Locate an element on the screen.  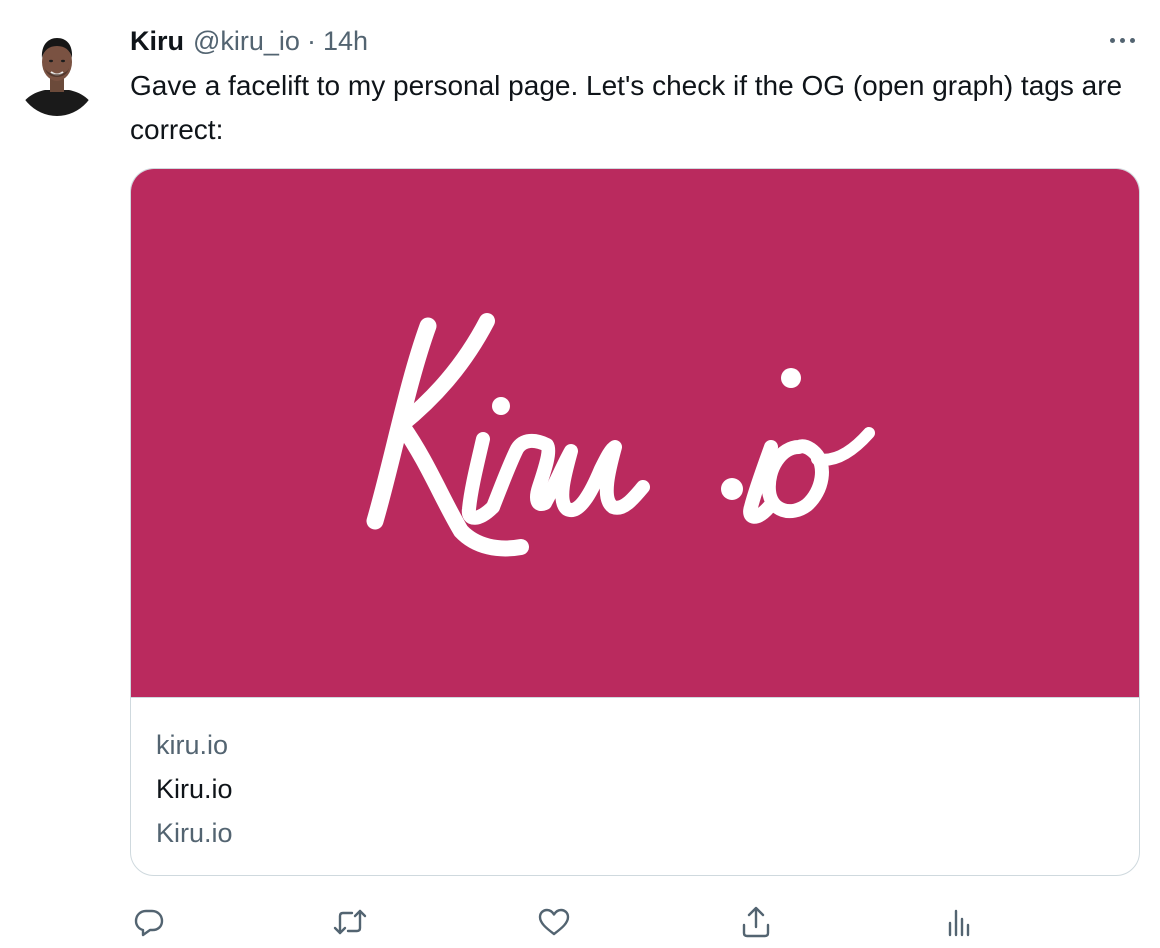
analytics-button is located at coordinates (960, 922).